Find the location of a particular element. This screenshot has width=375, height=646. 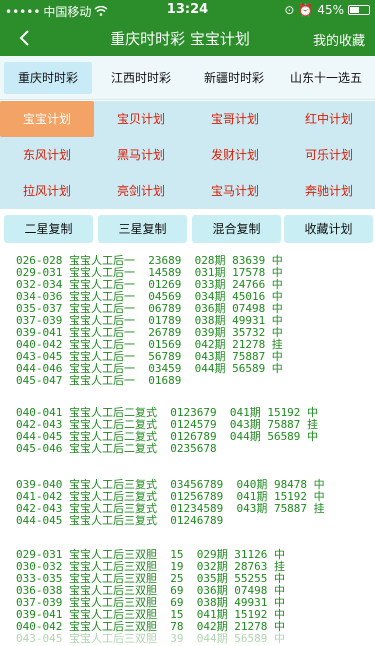

alarm-icon: ⏰ is located at coordinates (306, 10).